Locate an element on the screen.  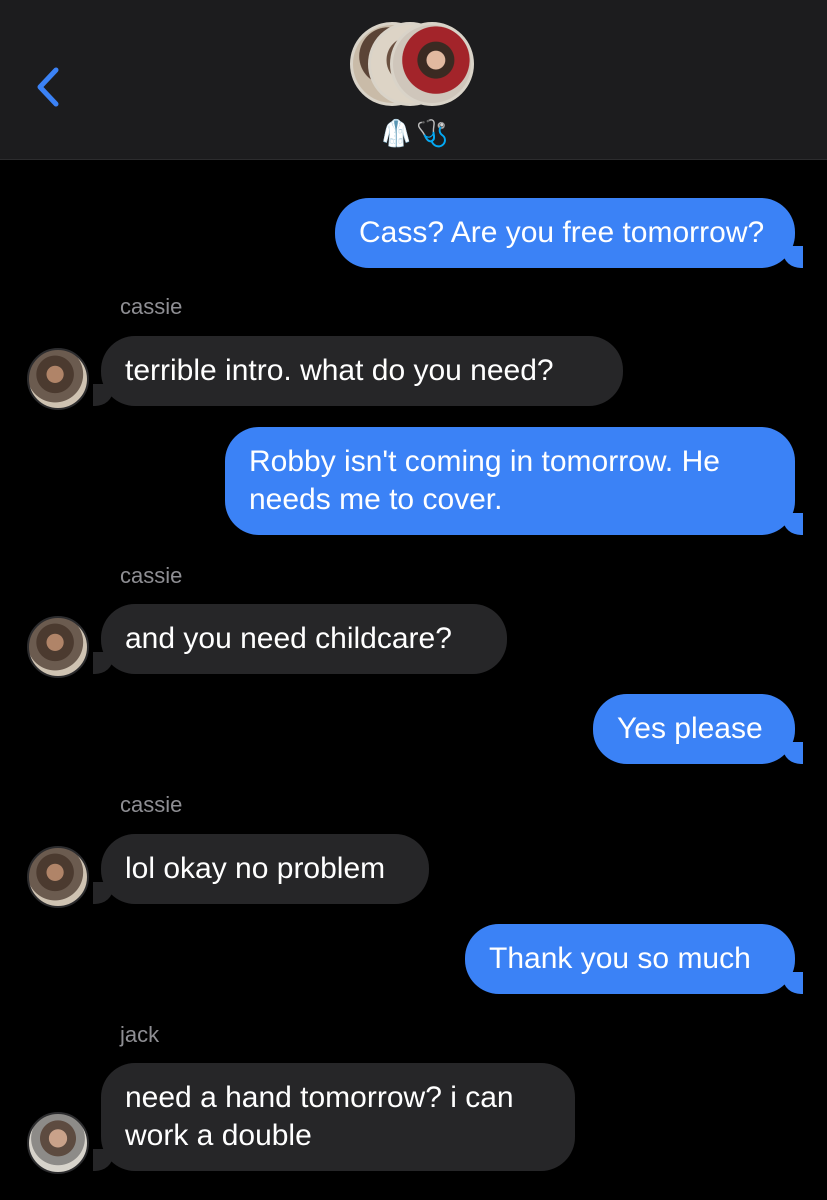
outgoing-message: Thank you so much is located at coordinates (634, 959).